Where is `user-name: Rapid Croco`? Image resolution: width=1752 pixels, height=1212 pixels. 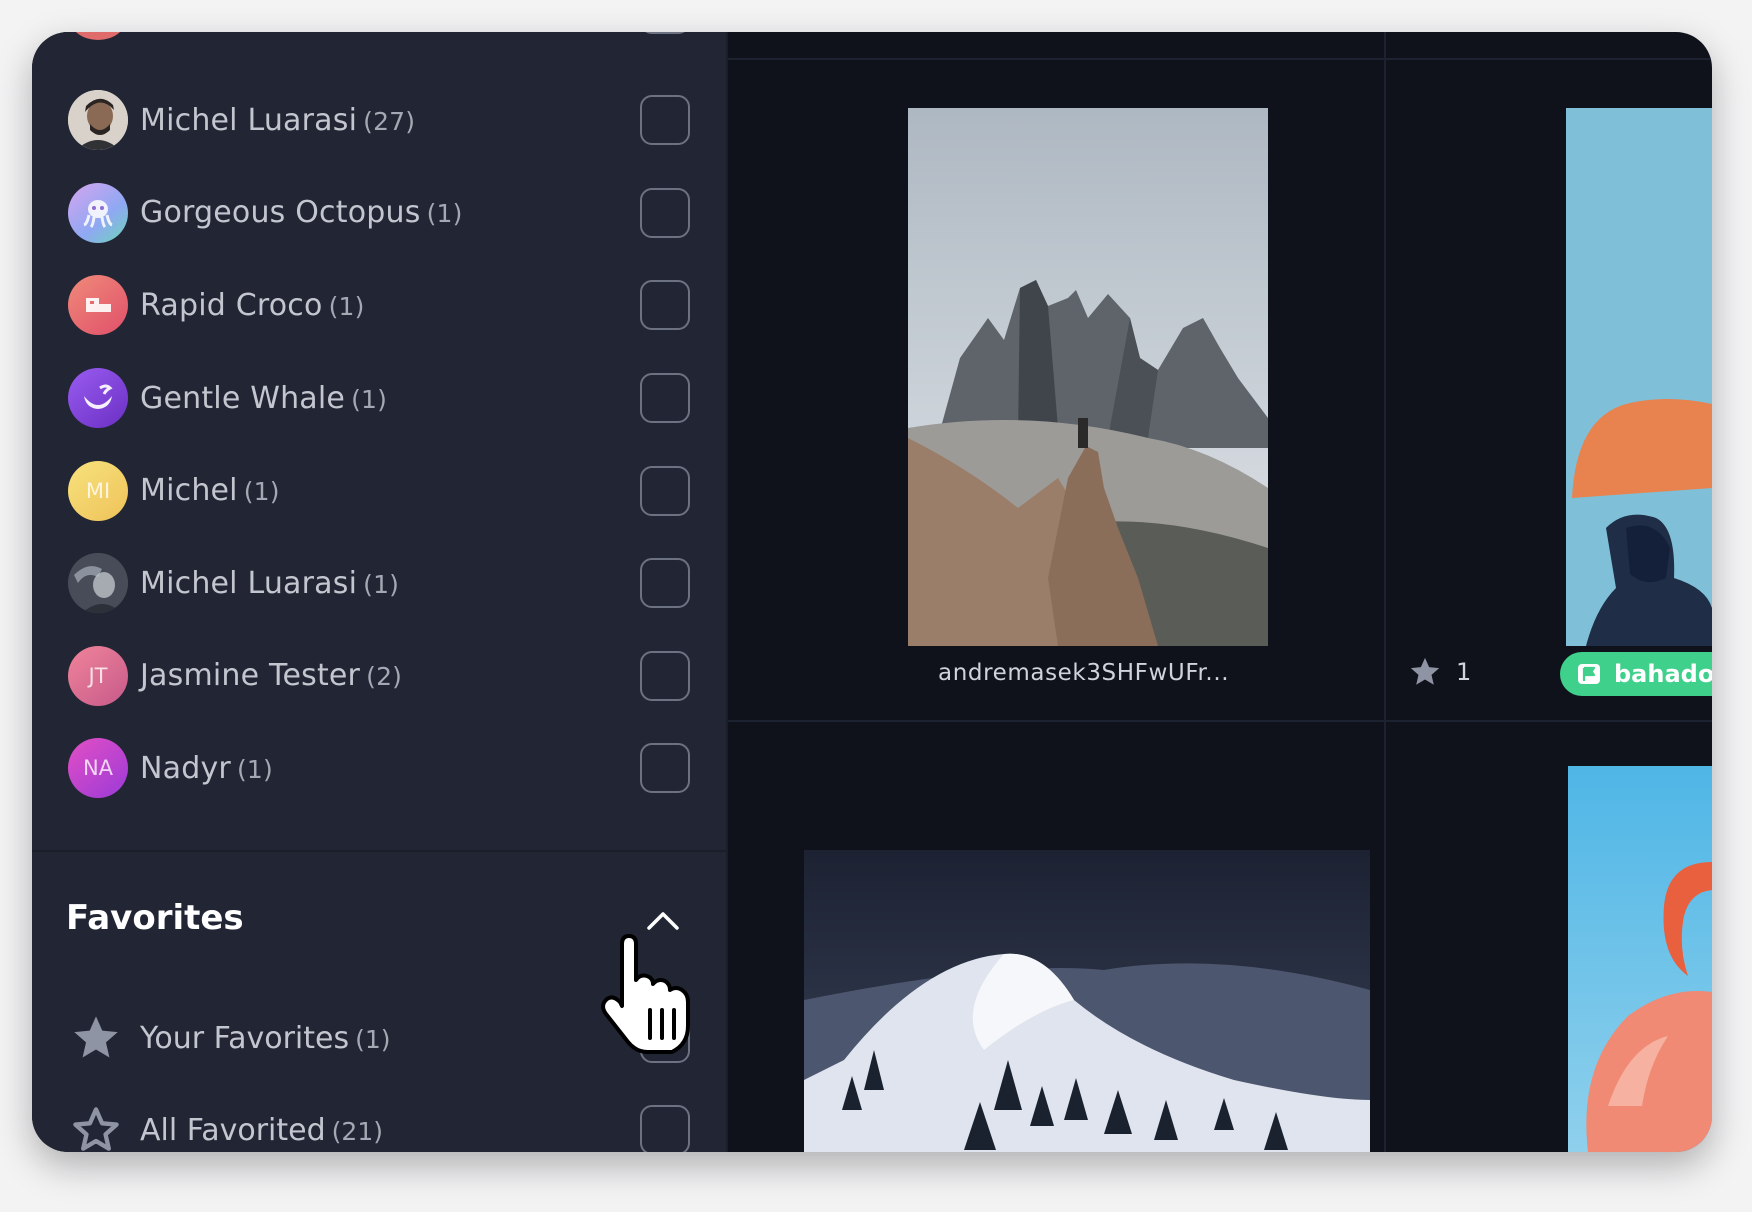
user-name: Rapid Croco is located at coordinates (231, 305).